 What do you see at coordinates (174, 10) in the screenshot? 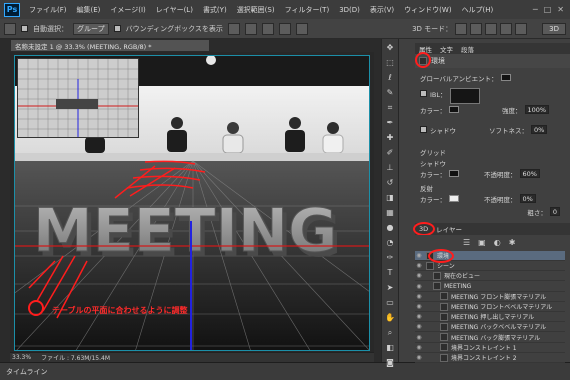
I see `menu-layer: レイヤー(L)` at bounding box center [174, 10].